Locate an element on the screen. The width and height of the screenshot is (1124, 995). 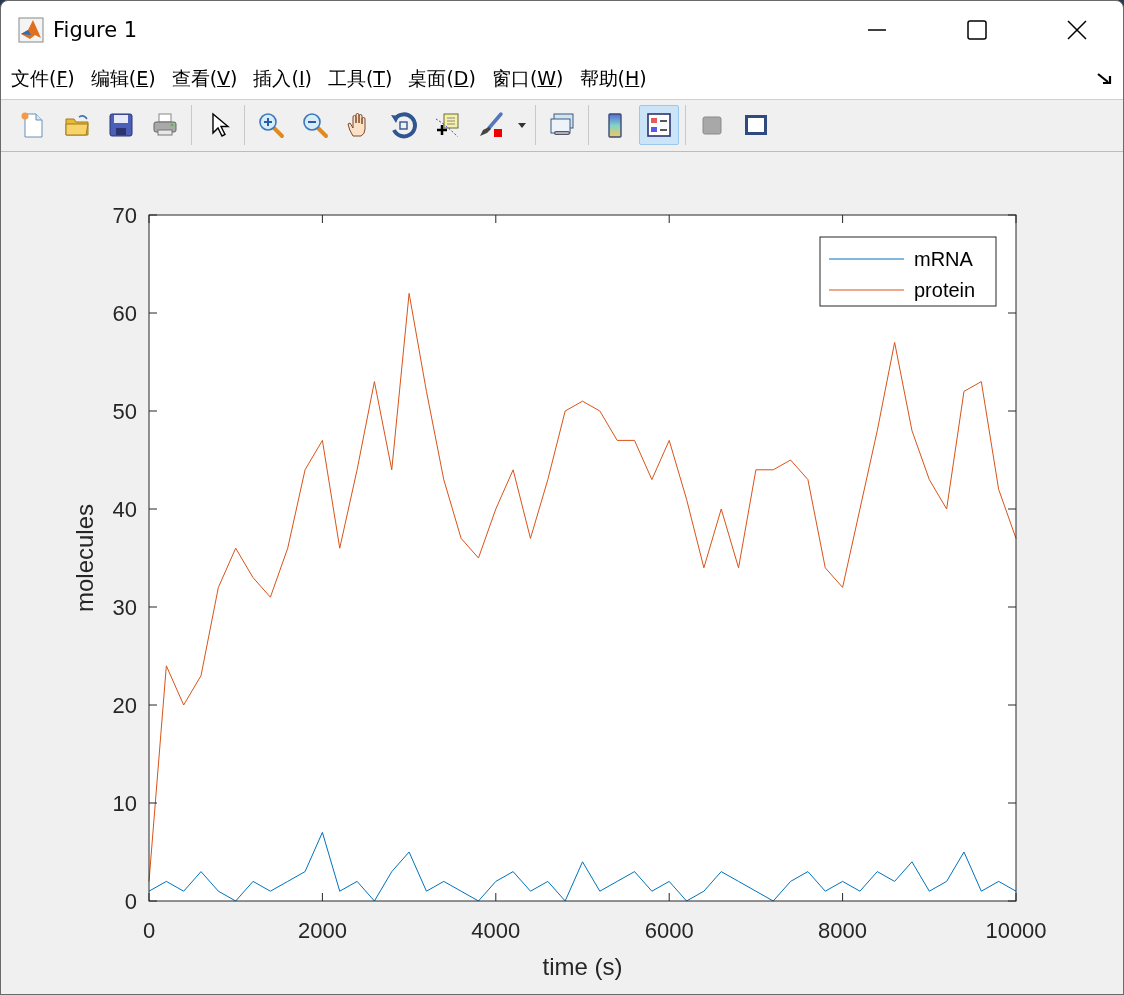
zoom-out-icon is located at coordinates (315, 125).